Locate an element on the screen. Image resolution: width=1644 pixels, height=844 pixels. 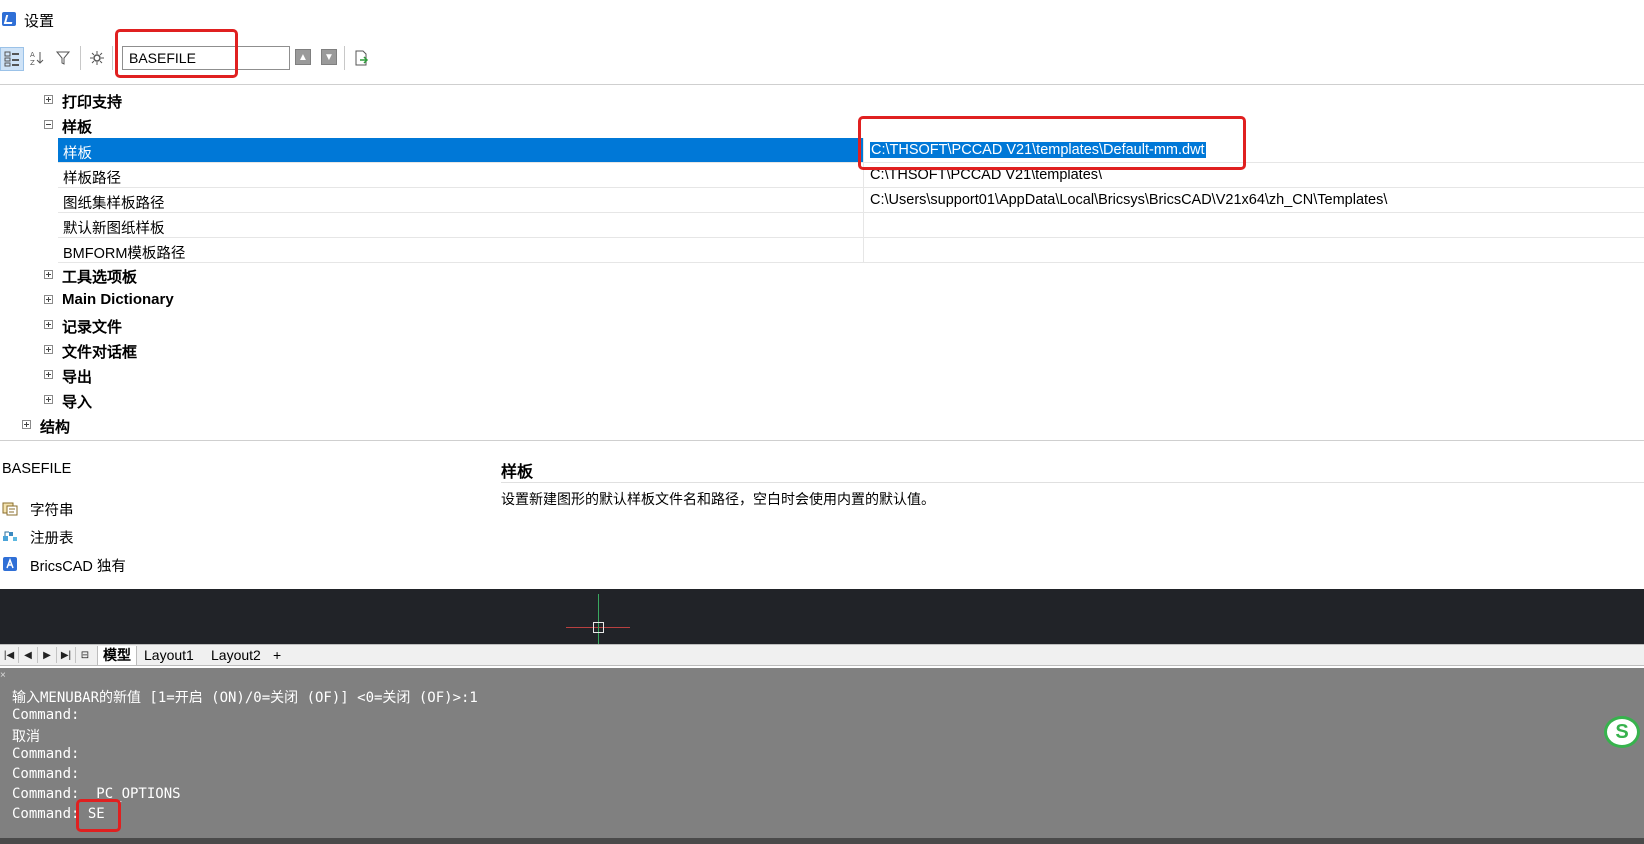
category-file-dialog: 文件对话框 is located at coordinates (822, 350).